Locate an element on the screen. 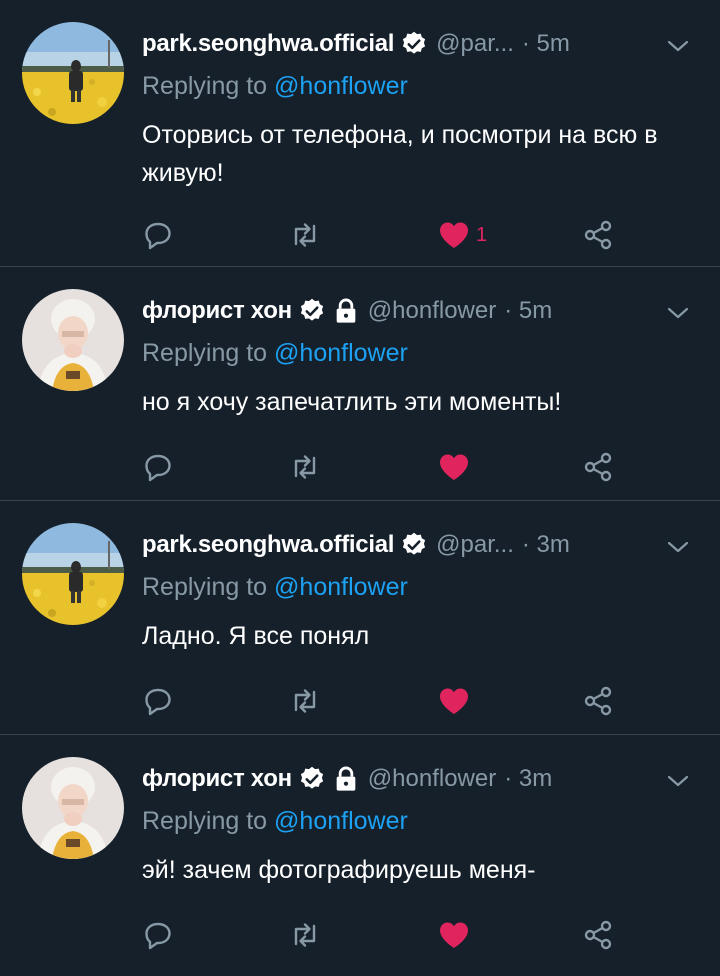  tweet-text: Ладно. Я все понял is located at coordinates (256, 636).